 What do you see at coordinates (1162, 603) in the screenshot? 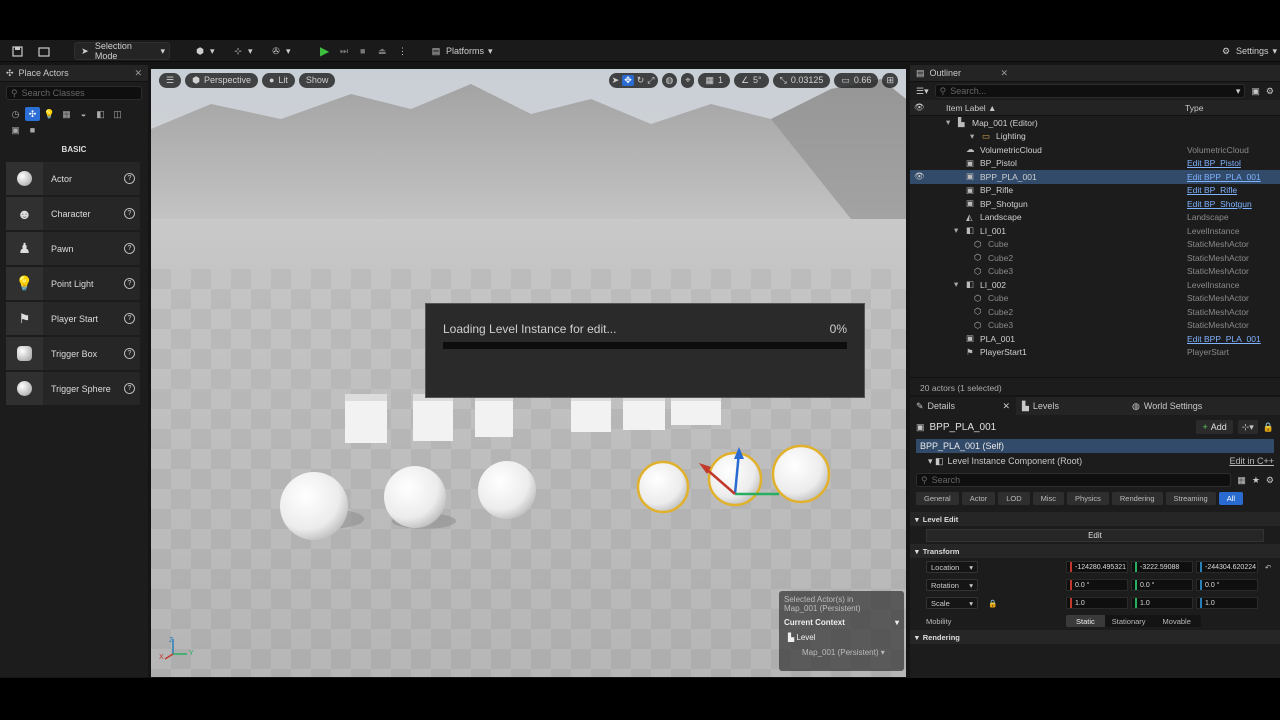
I see `scale-y-field: 1.0` at bounding box center [1162, 603].